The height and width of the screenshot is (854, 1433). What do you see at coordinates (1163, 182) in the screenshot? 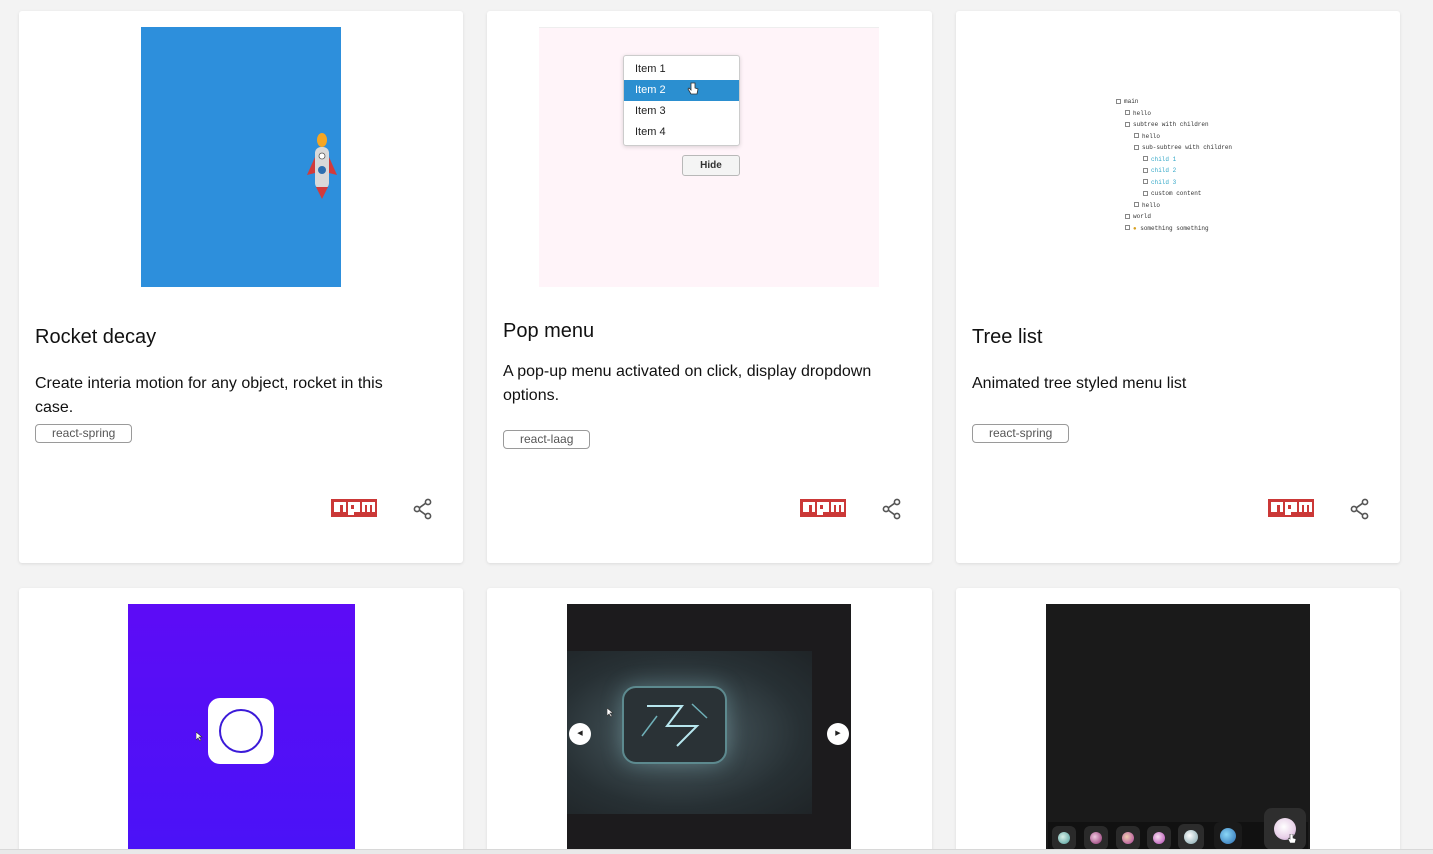
I see `tree-node: child 3` at bounding box center [1163, 182].